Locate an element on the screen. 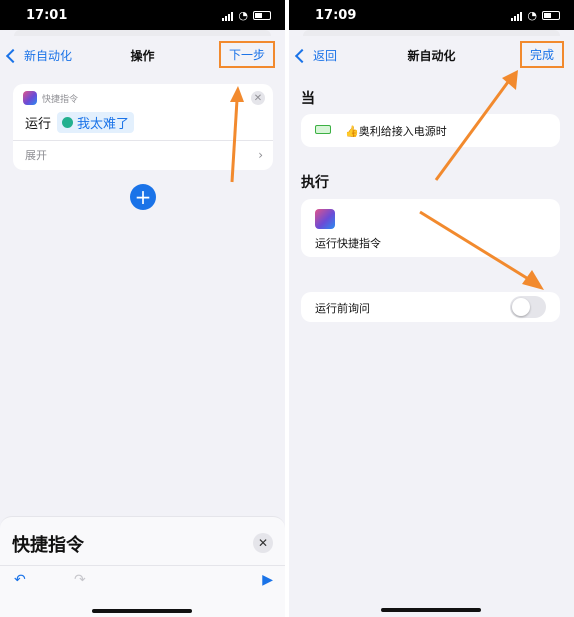 This screenshot has height=617, width=574. arrow-to-done-button is located at coordinates (476, 125).